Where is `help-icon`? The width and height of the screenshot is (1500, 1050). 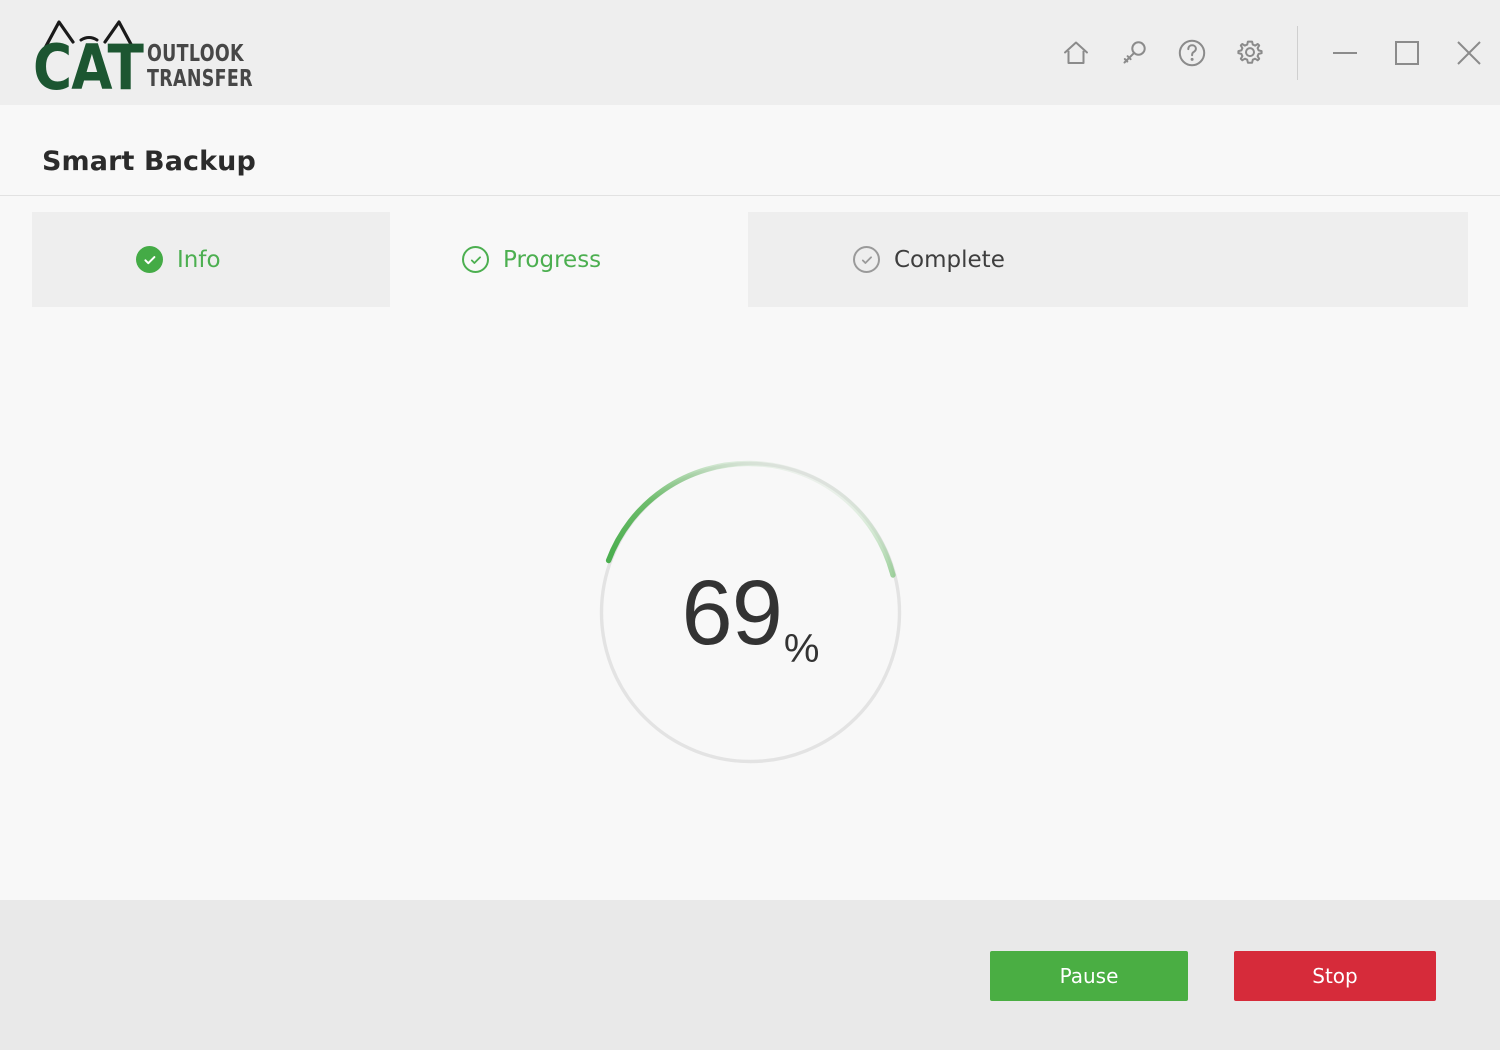
help-icon is located at coordinates (1192, 53).